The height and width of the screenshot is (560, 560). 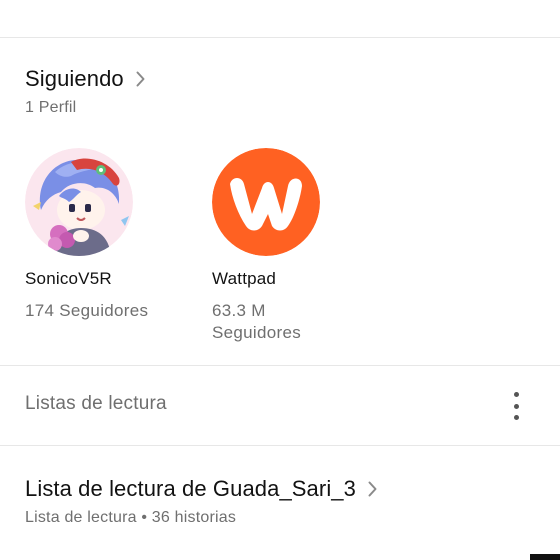 What do you see at coordinates (68, 278) in the screenshot?
I see `profile-name: SonicoV5R` at bounding box center [68, 278].